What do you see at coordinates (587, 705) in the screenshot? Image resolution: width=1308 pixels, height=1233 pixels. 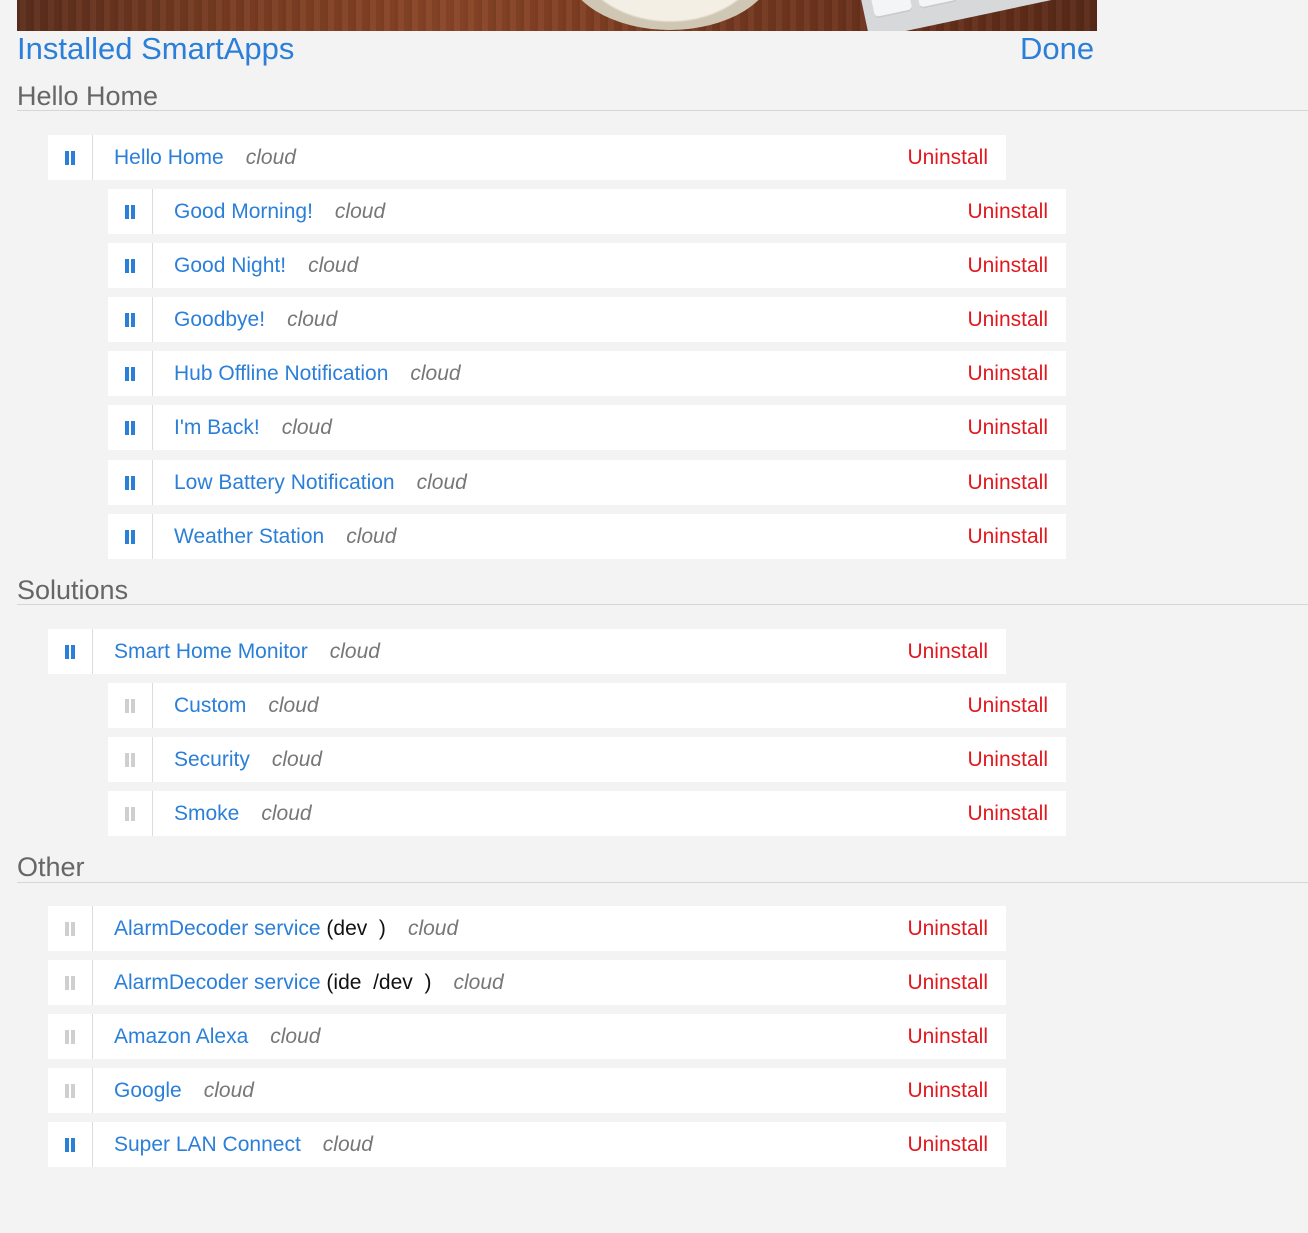 I see `smartapp-row: Custom cloud Uninstall` at bounding box center [587, 705].